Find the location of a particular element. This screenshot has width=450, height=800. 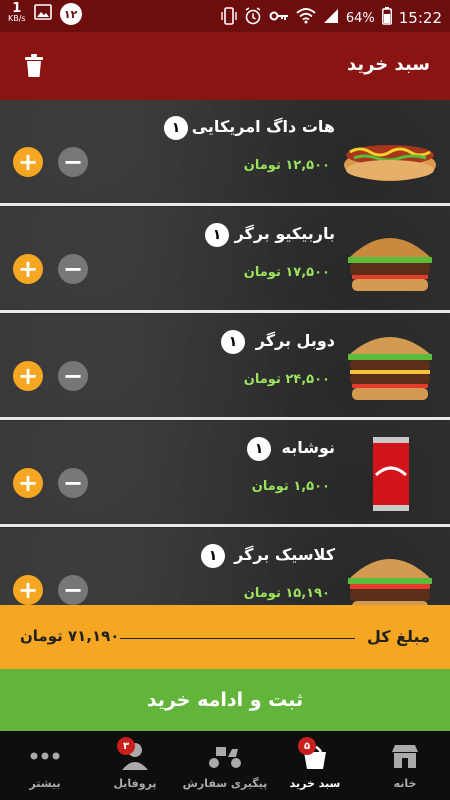

total-divider is located at coordinates (237, 638).